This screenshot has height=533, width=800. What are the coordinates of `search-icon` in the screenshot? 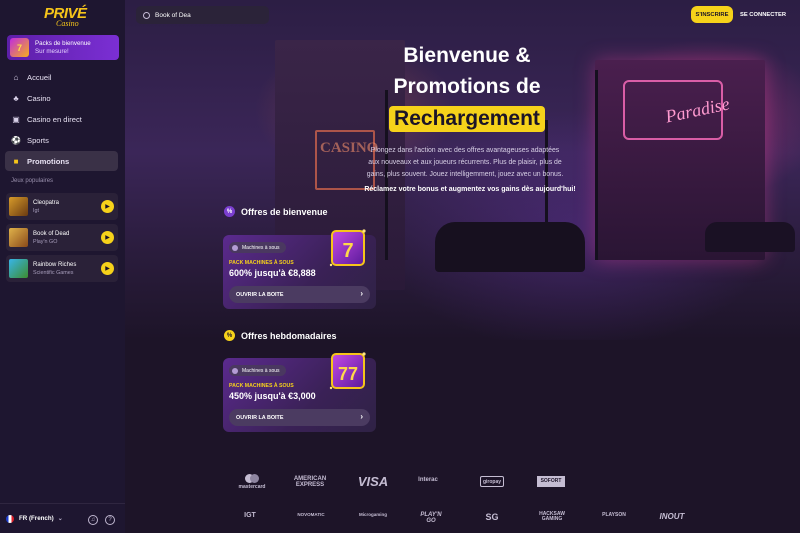 It's located at (146, 15).